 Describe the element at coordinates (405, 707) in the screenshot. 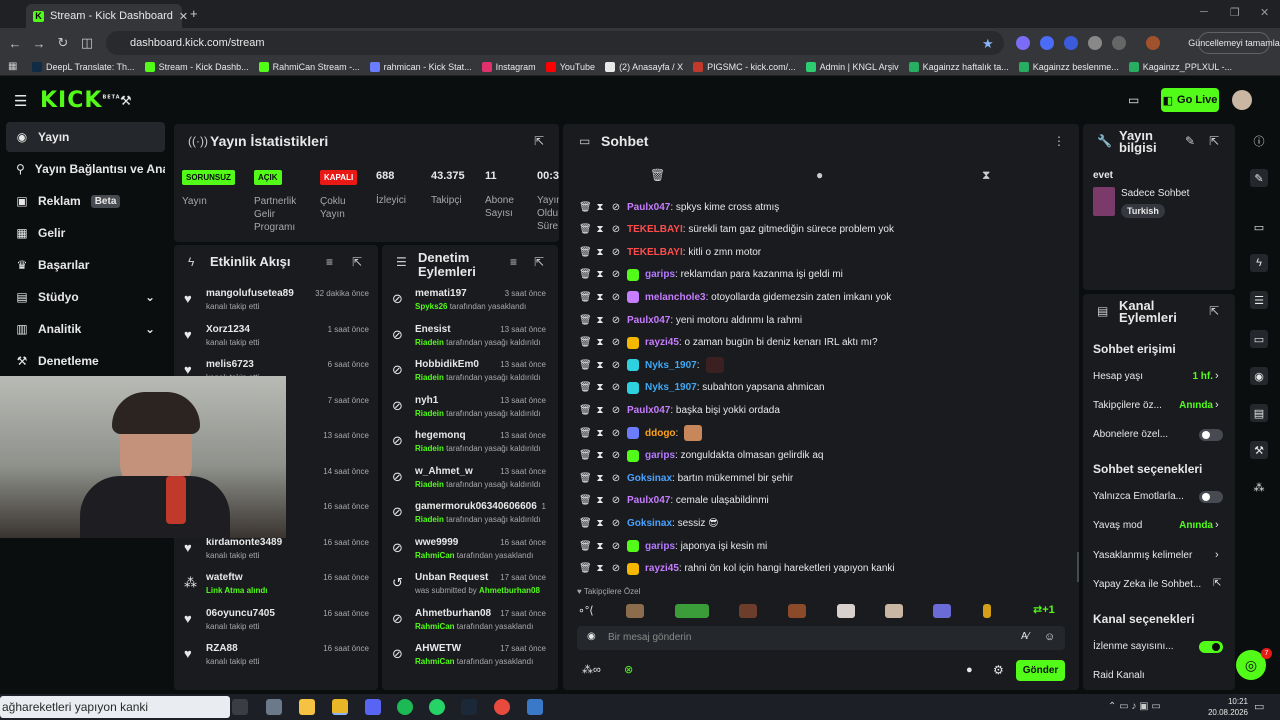

I see `spotify-icon` at that location.